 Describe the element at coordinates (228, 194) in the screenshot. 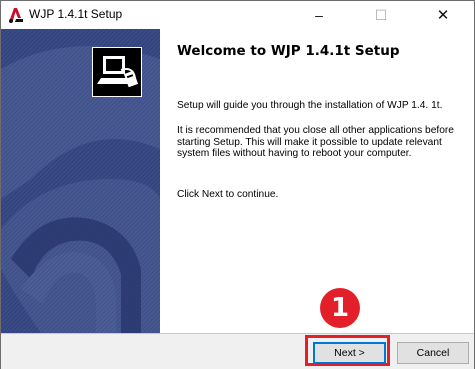

I see `continue-instruction: Click Next to continue.` at that location.